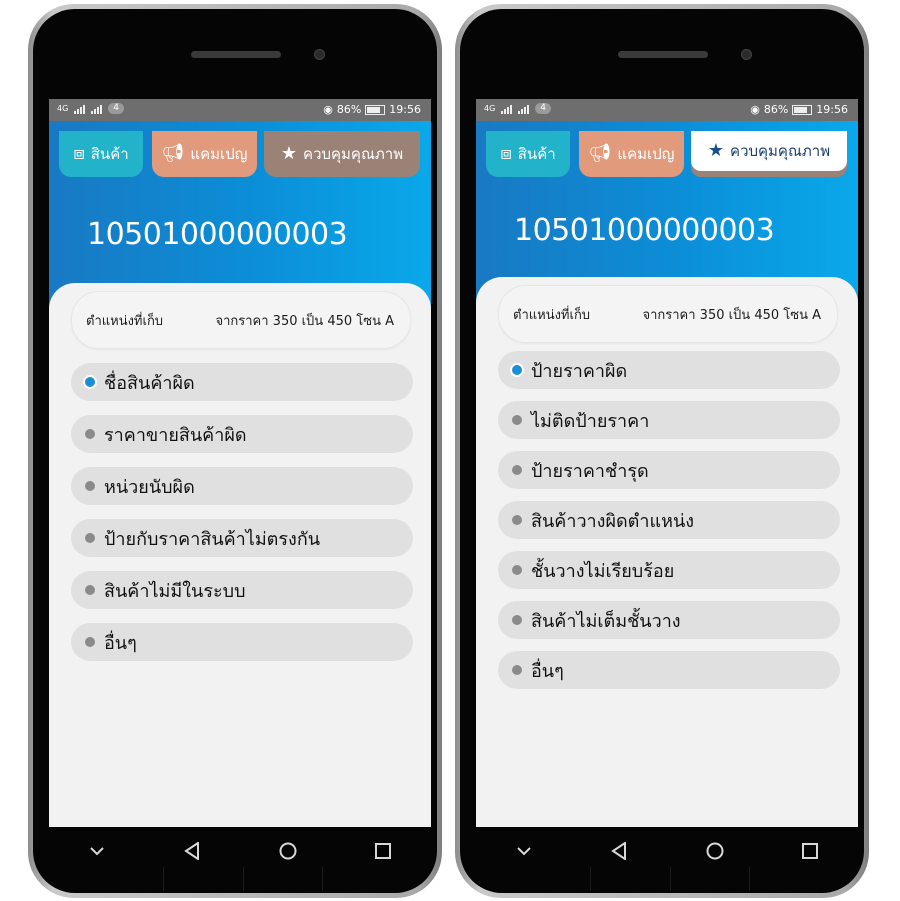  Describe the element at coordinates (175, 435) in the screenshot. I see `option-label: ราคาขายสินค้าผิด` at that location.